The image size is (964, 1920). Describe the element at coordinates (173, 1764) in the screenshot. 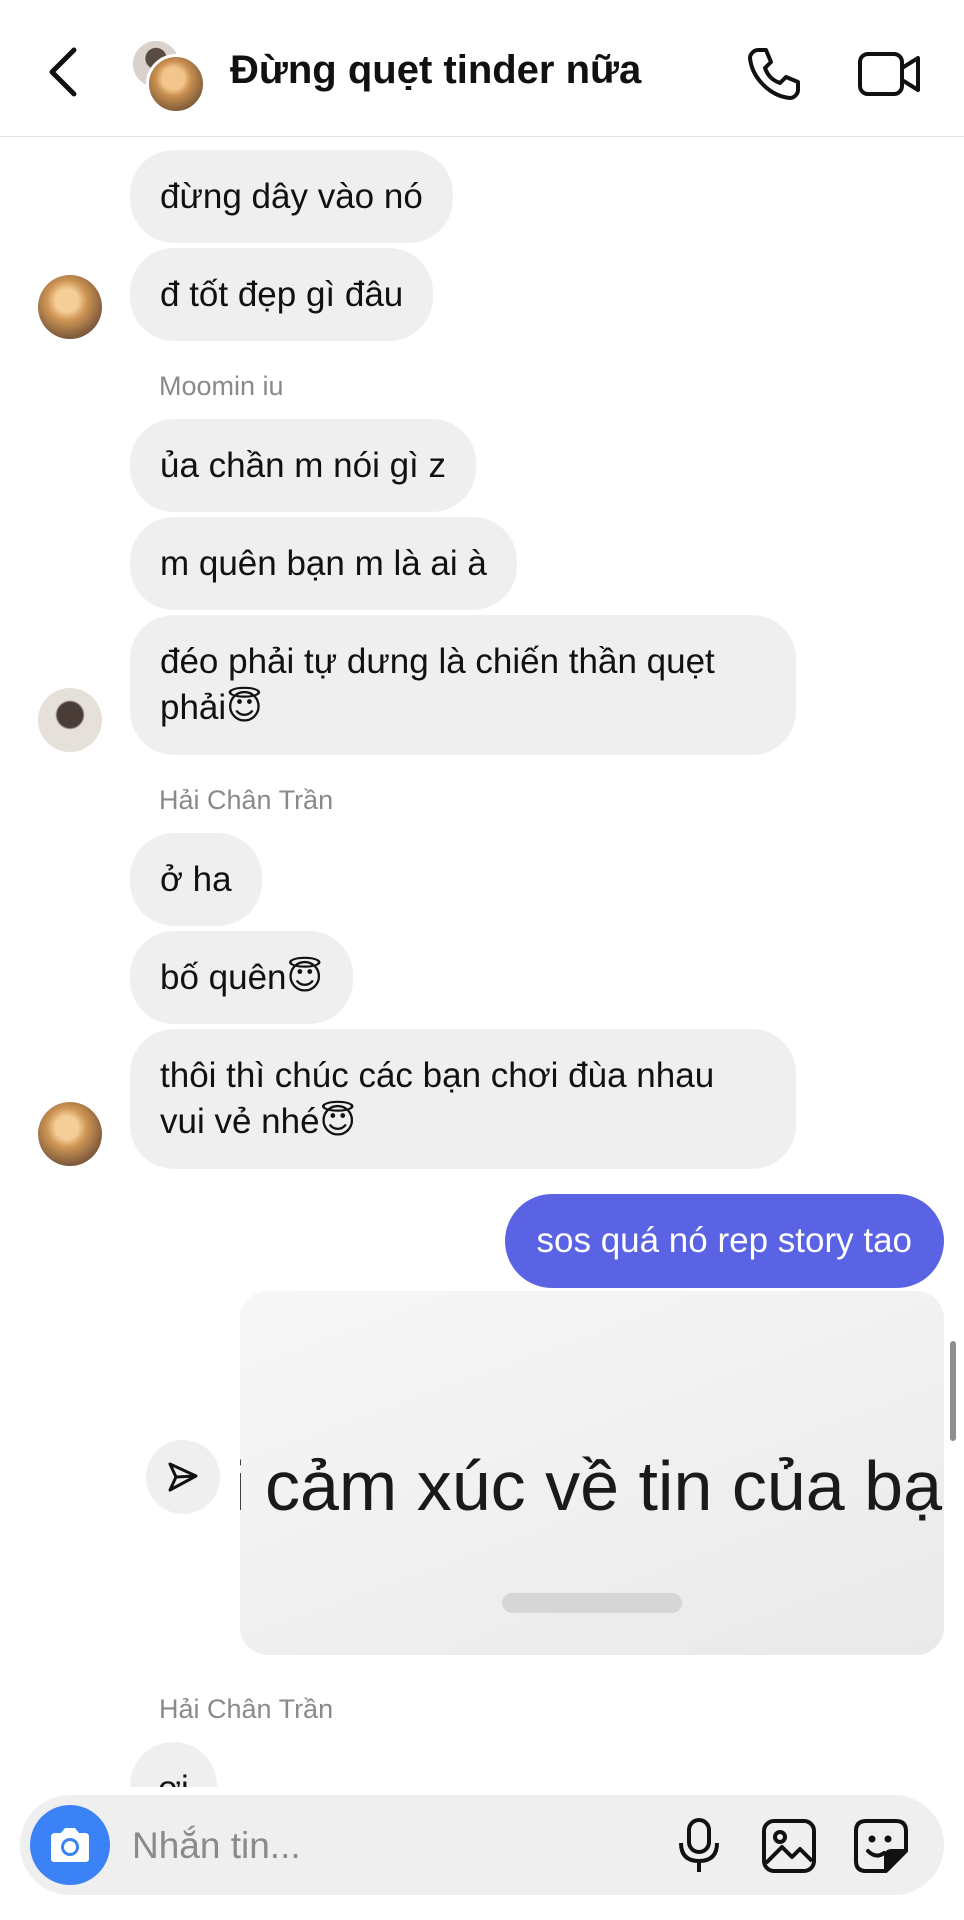

I see `message-bubble: ơi` at that location.